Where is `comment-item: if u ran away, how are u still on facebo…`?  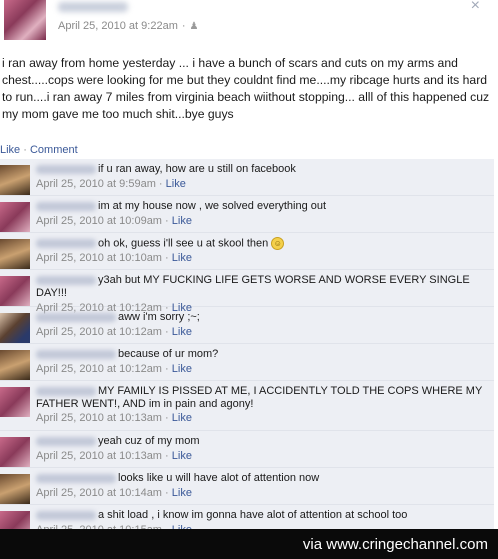
comment-item: if u ran away, how are u still on facebo… is located at coordinates (247, 177).